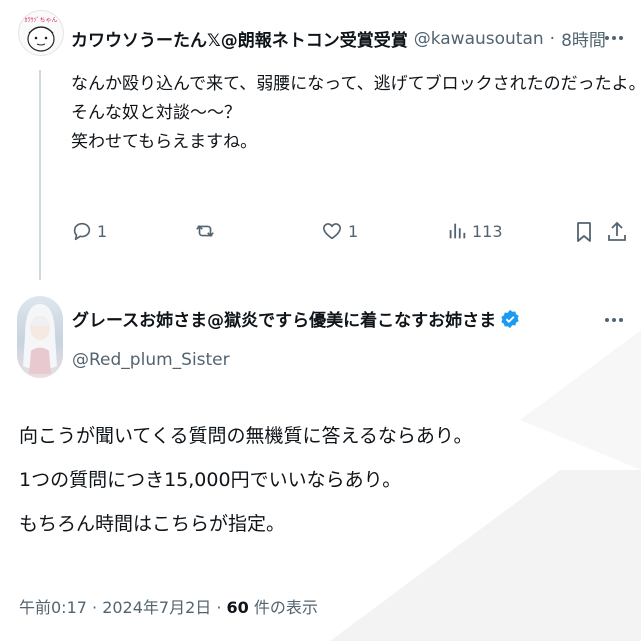  Describe the element at coordinates (151, 360) in the screenshot. I see `main-author-handle: @Red_plum_Sister` at that location.